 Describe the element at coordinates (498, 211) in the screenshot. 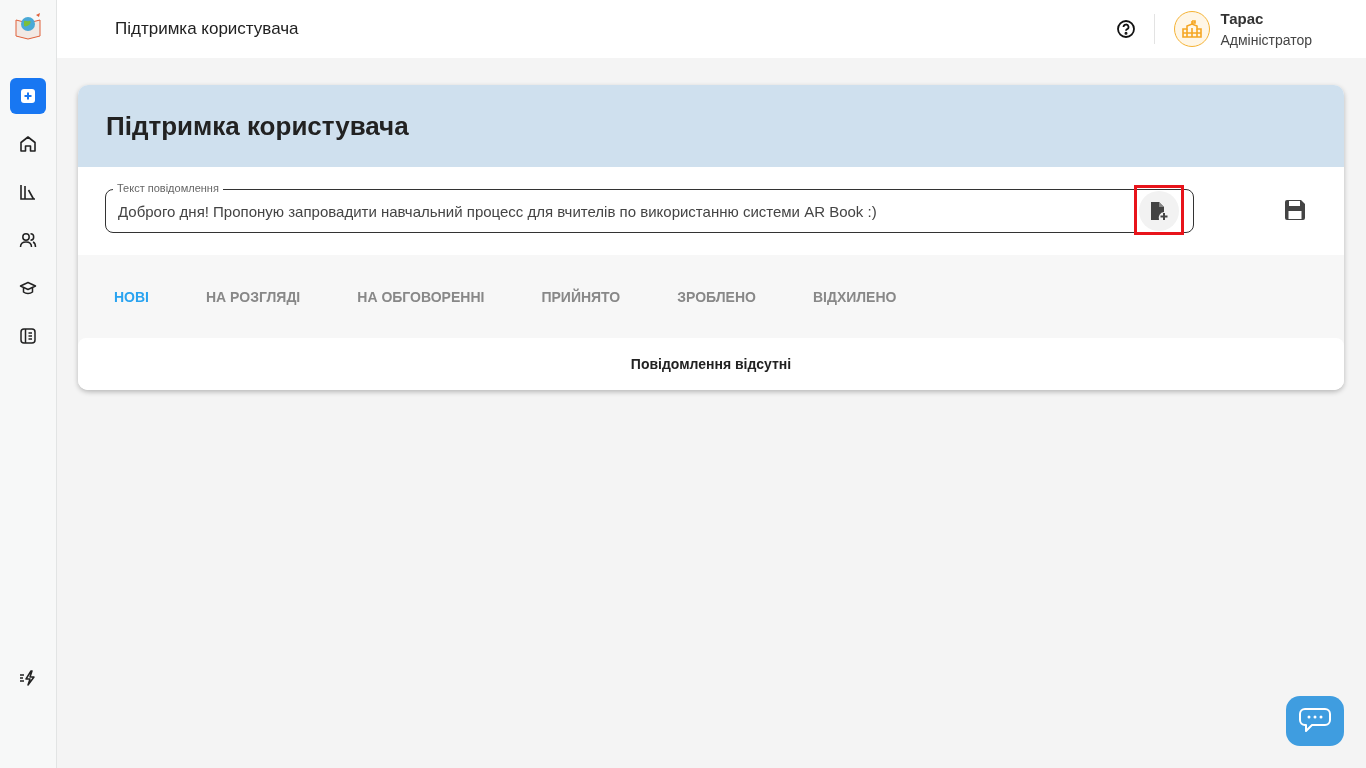

I see `message-text: Доброго дня! Пропоную запровадити навчальний процесс для вчителів по використанню системи AR Book :)` at that location.